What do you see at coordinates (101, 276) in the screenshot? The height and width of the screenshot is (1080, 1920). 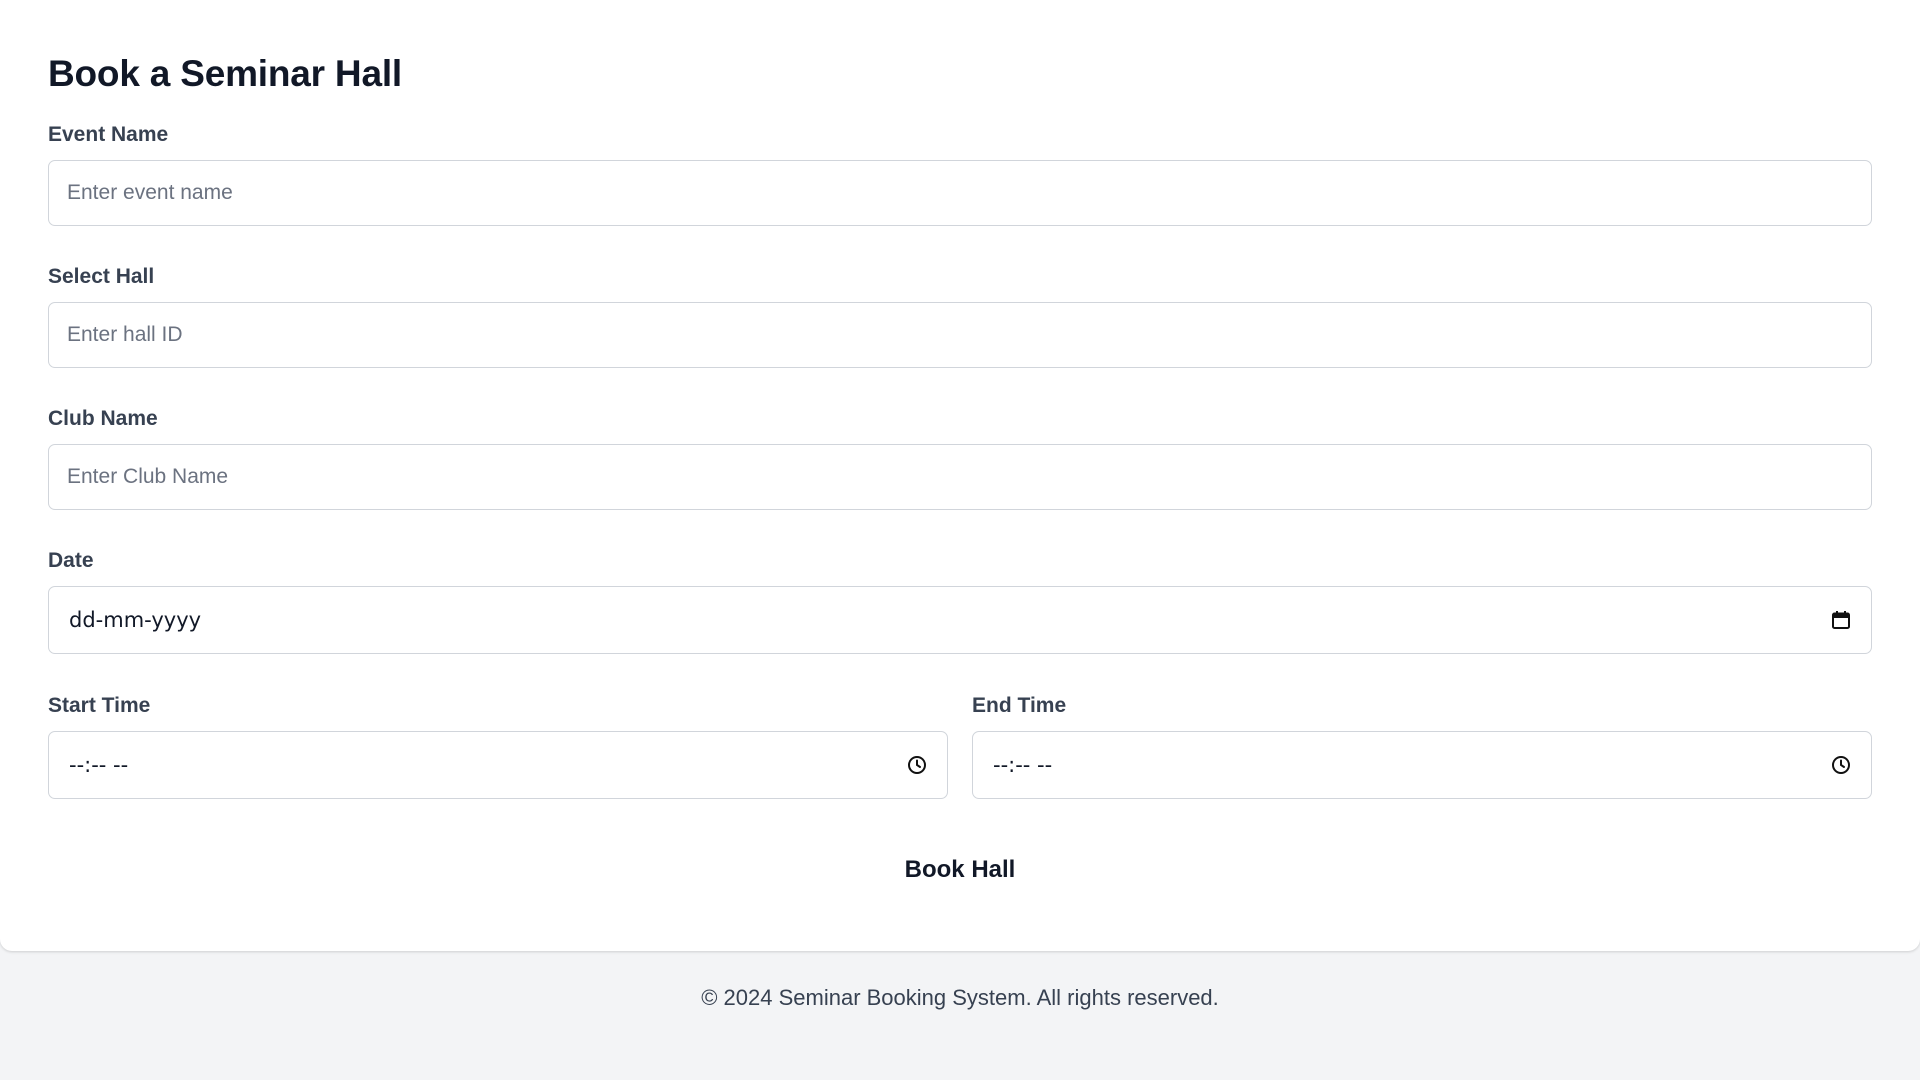 I see `select-hall-label: Select Hall` at bounding box center [101, 276].